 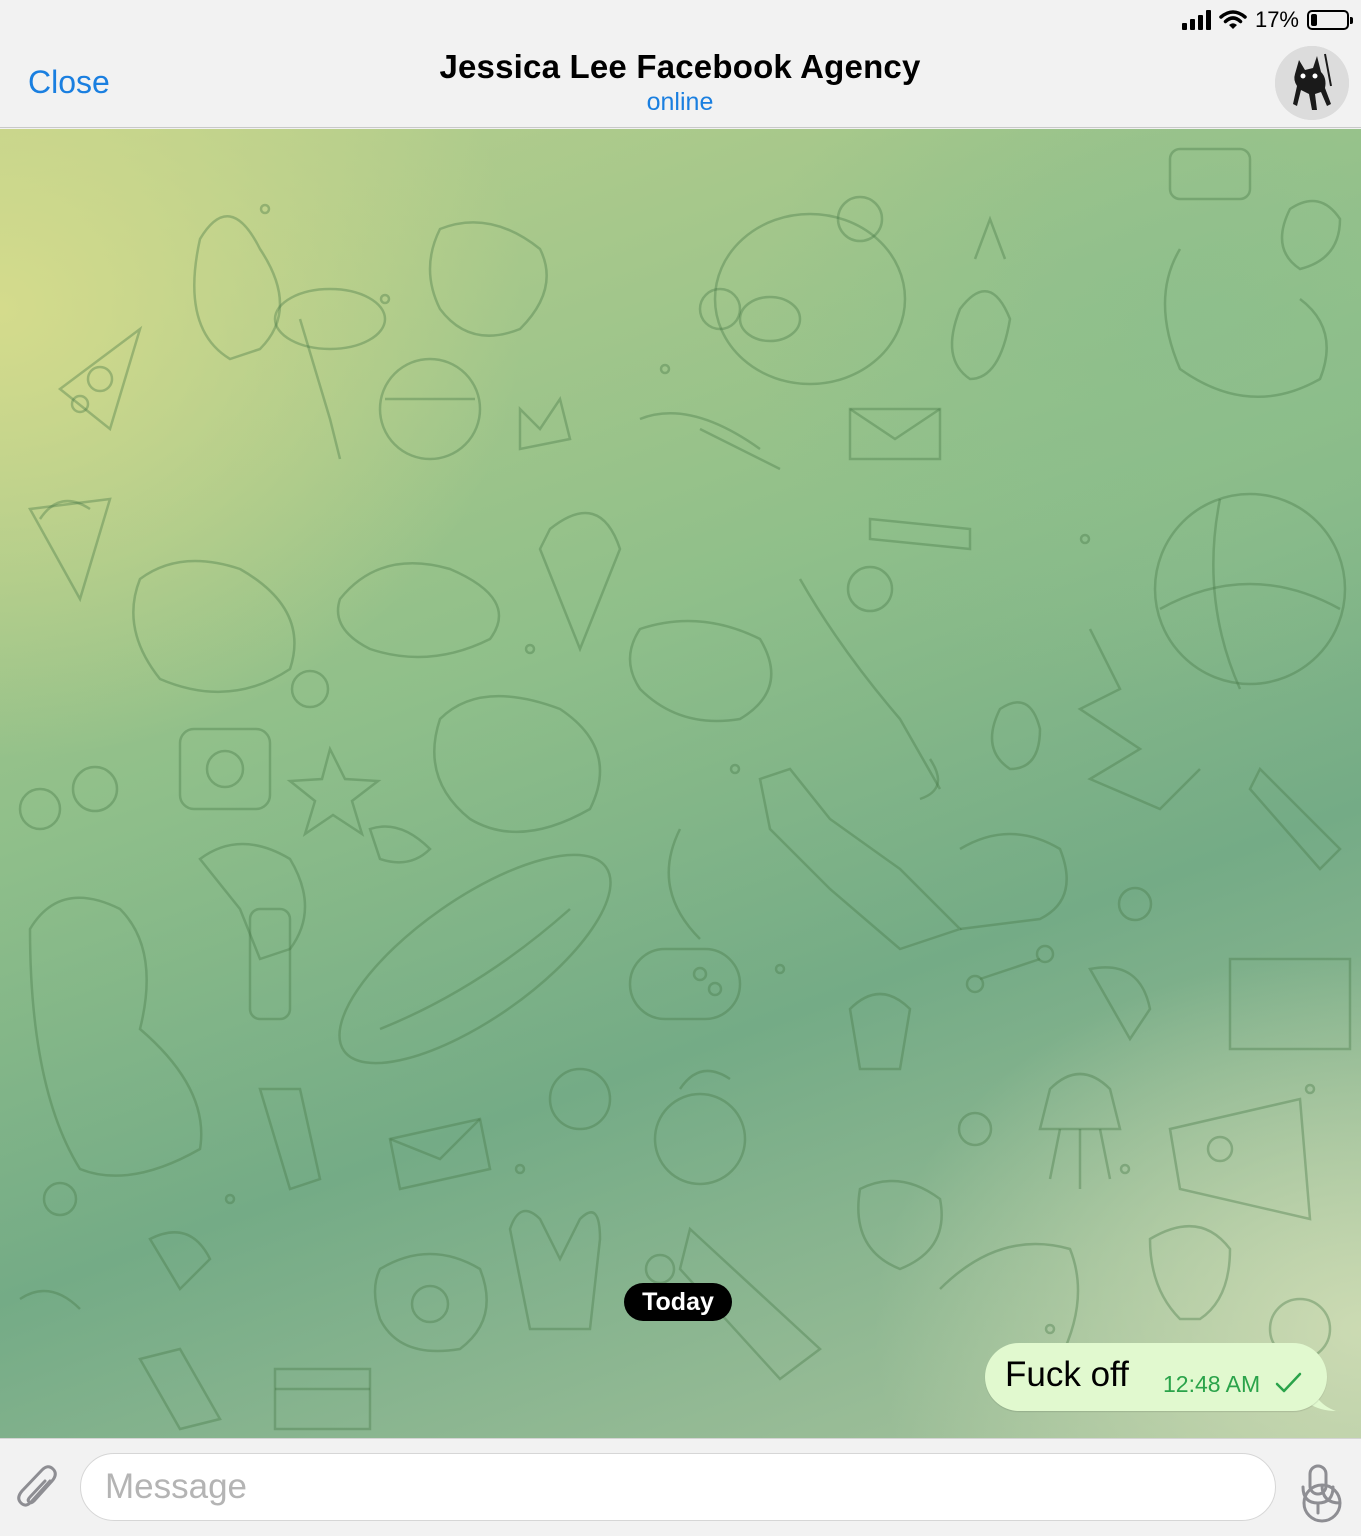 I want to click on battery-percentage: 17%, so click(x=1276, y=19).